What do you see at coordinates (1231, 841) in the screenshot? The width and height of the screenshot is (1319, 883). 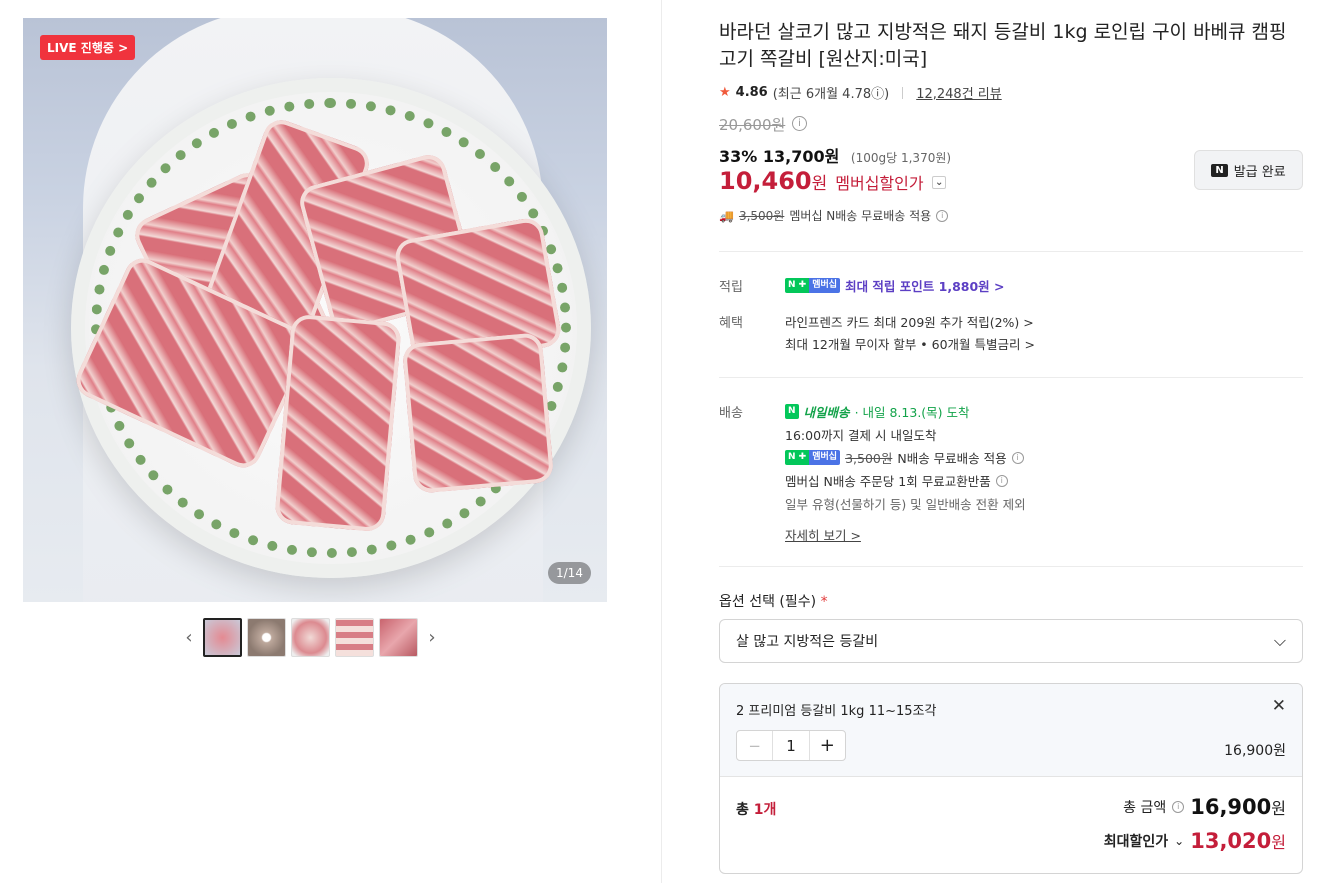 I see `max-discount-amount: 13,020` at bounding box center [1231, 841].